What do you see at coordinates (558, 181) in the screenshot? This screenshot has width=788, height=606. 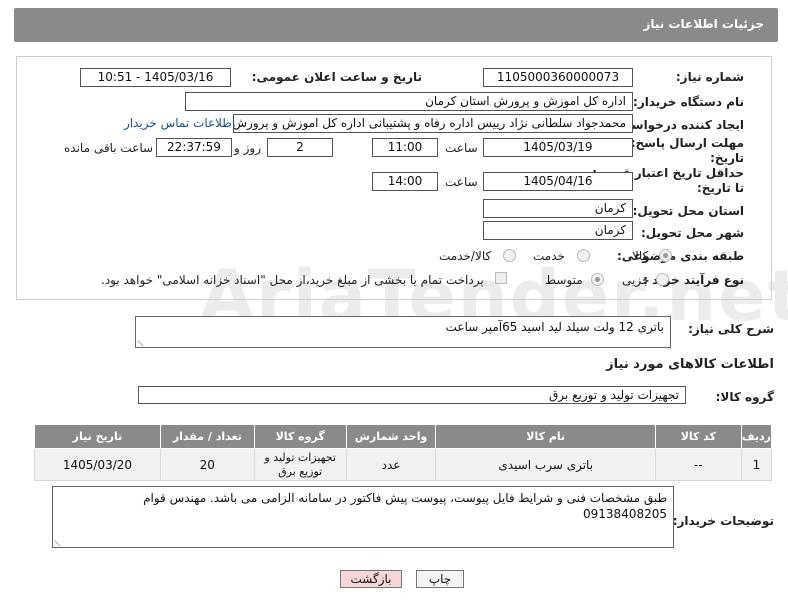 I see `price-date-field: 1405/04/16` at bounding box center [558, 181].